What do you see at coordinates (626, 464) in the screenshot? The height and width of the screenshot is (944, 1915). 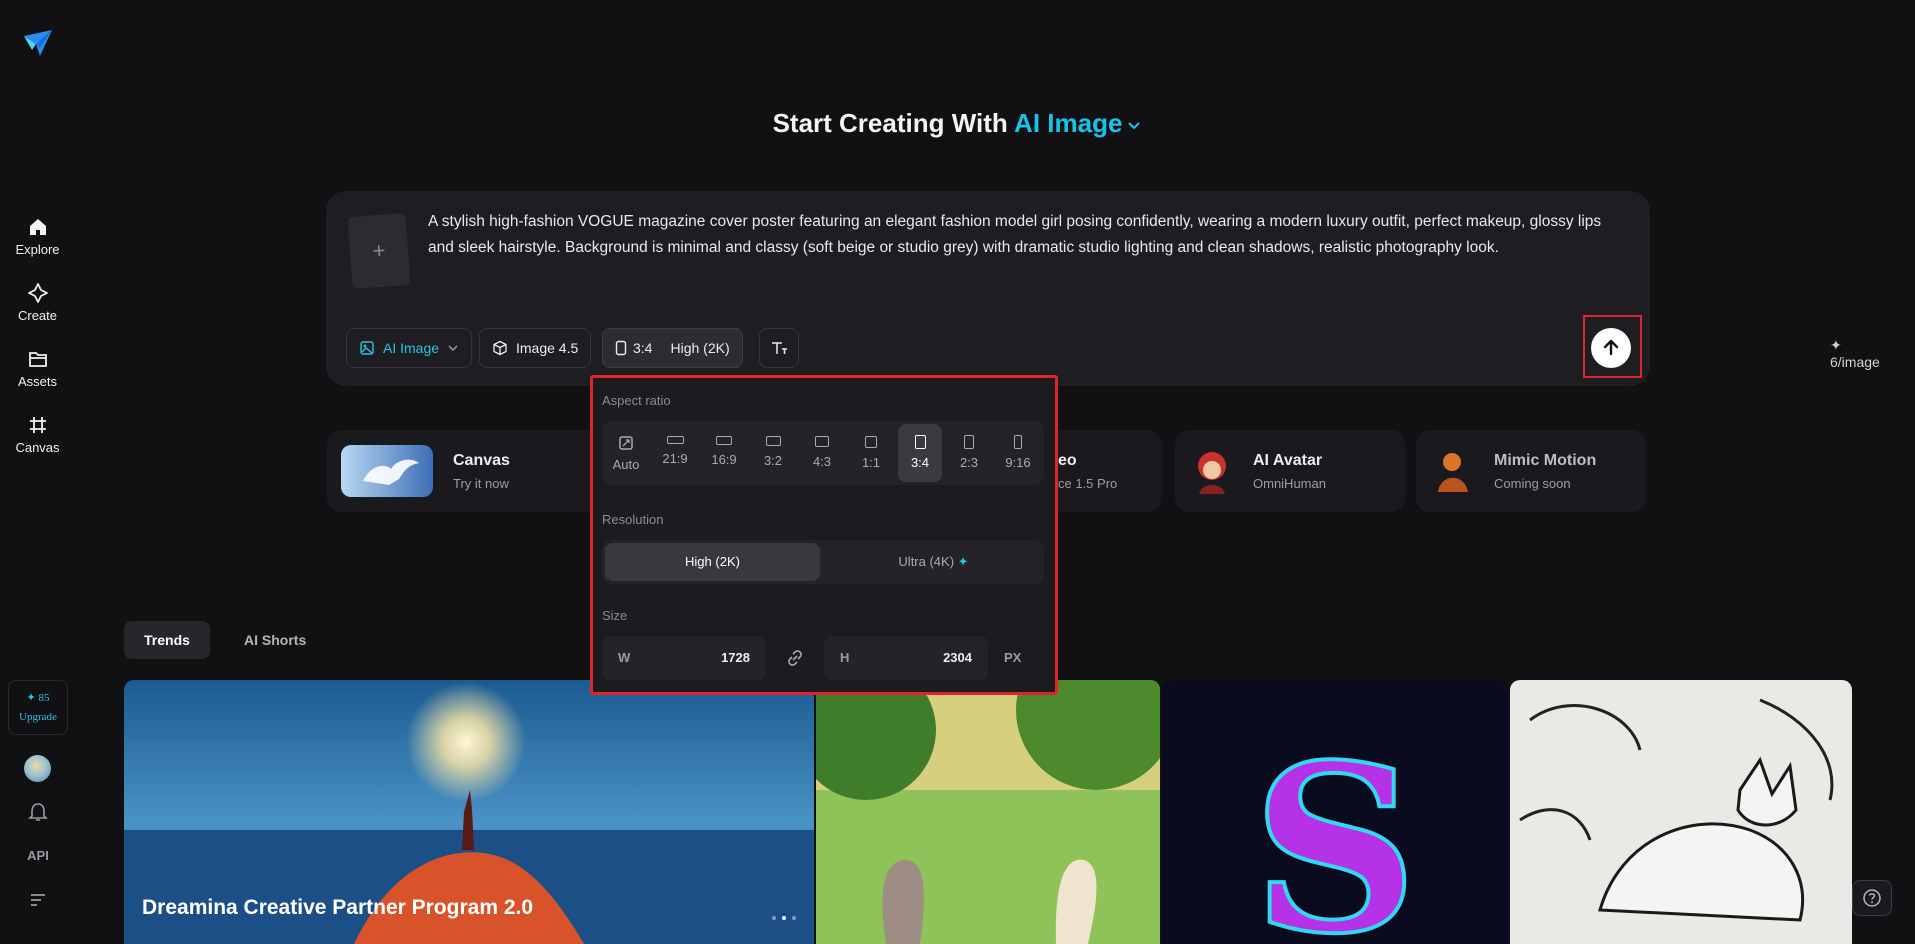 I see `ratio-option-label: Auto` at bounding box center [626, 464].